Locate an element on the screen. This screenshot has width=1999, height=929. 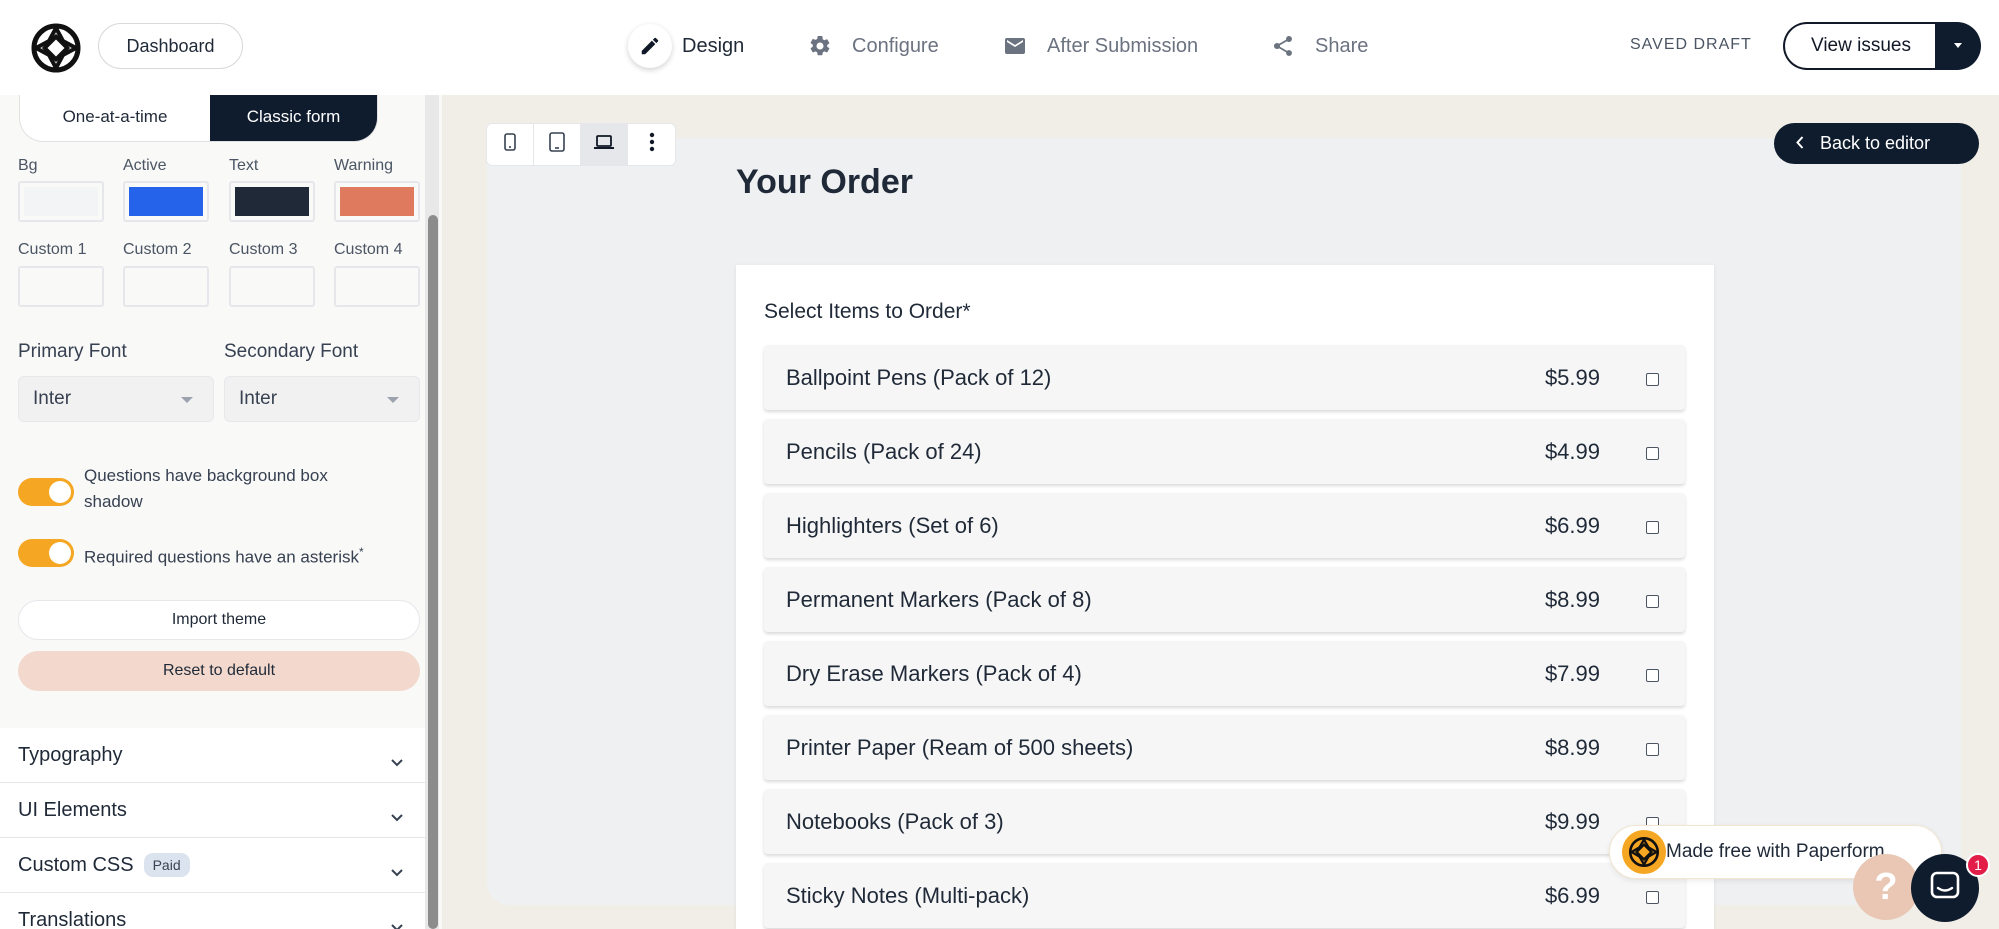
asterisk-toggle-label: Required questions have an asterisk* is located at coordinates (224, 556).